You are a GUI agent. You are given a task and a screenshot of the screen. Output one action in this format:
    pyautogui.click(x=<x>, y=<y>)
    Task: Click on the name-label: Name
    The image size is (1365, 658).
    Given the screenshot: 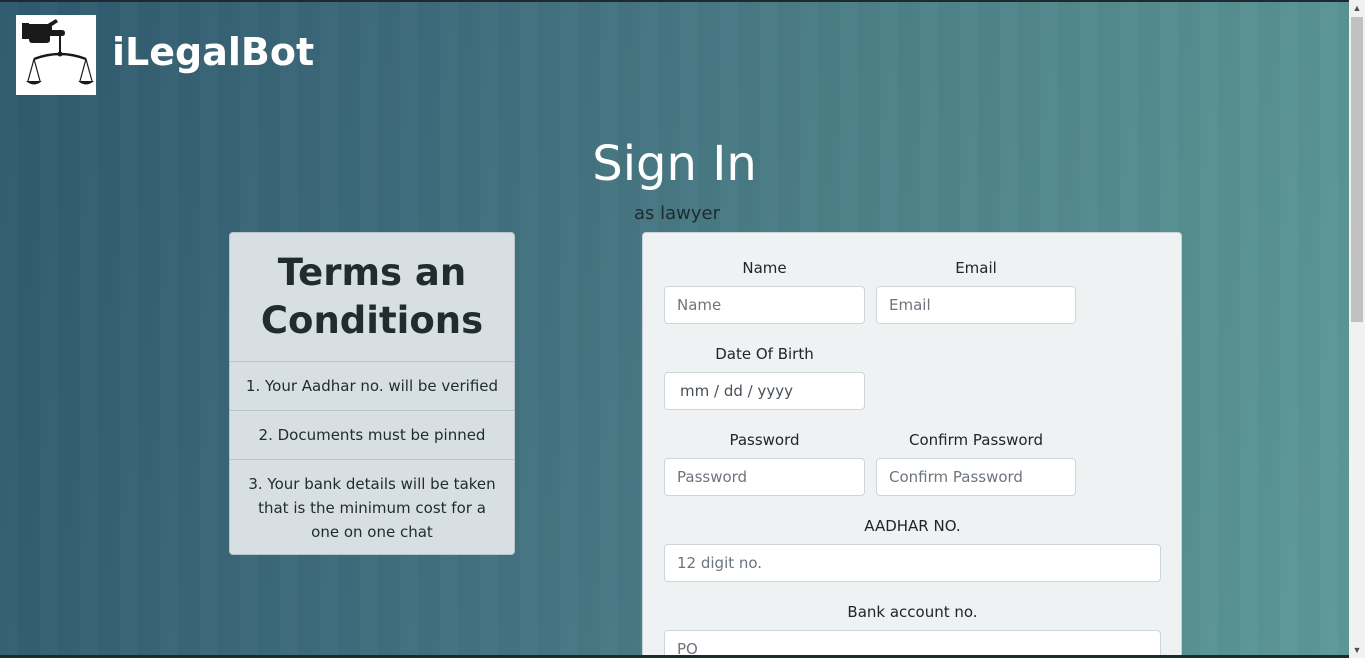 What is the action you would take?
    pyautogui.click(x=764, y=268)
    